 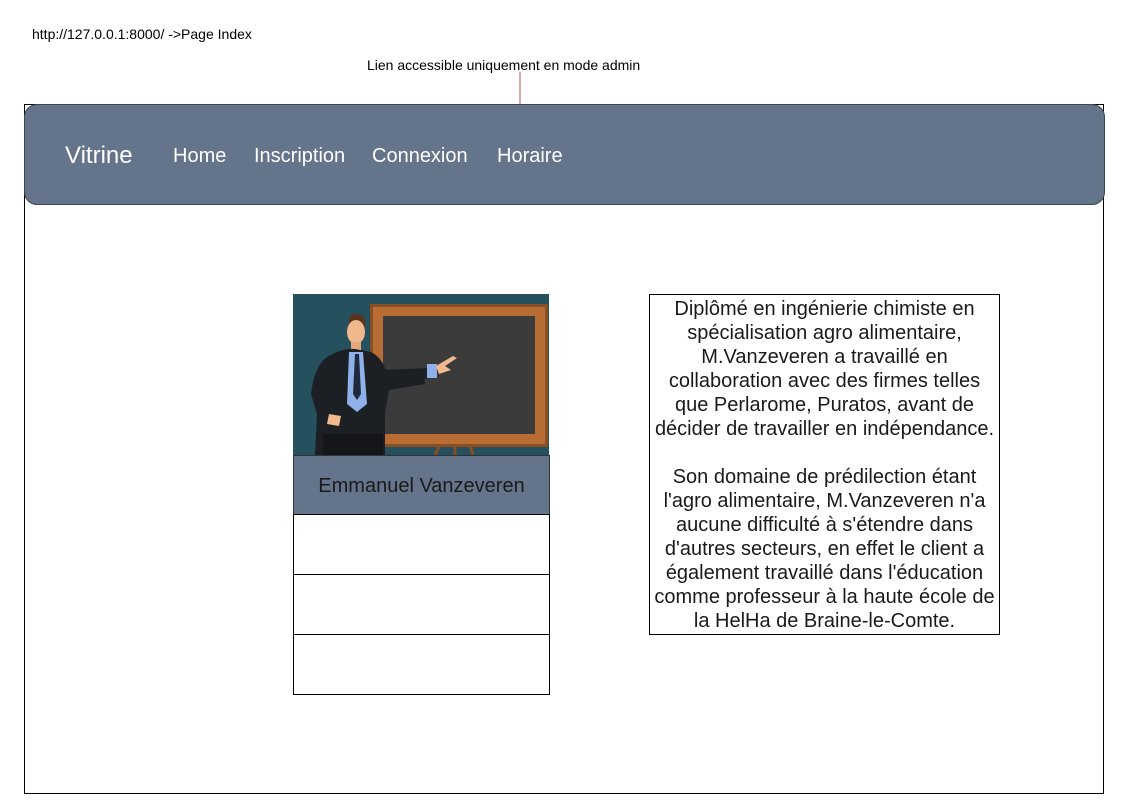 I want to click on nav-link-horaire: Horaire, so click(x=530, y=156).